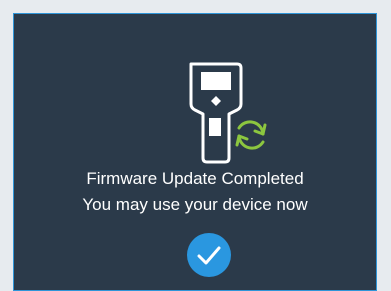 This screenshot has height=291, width=391. I want to click on device-icon, so click(228, 113).